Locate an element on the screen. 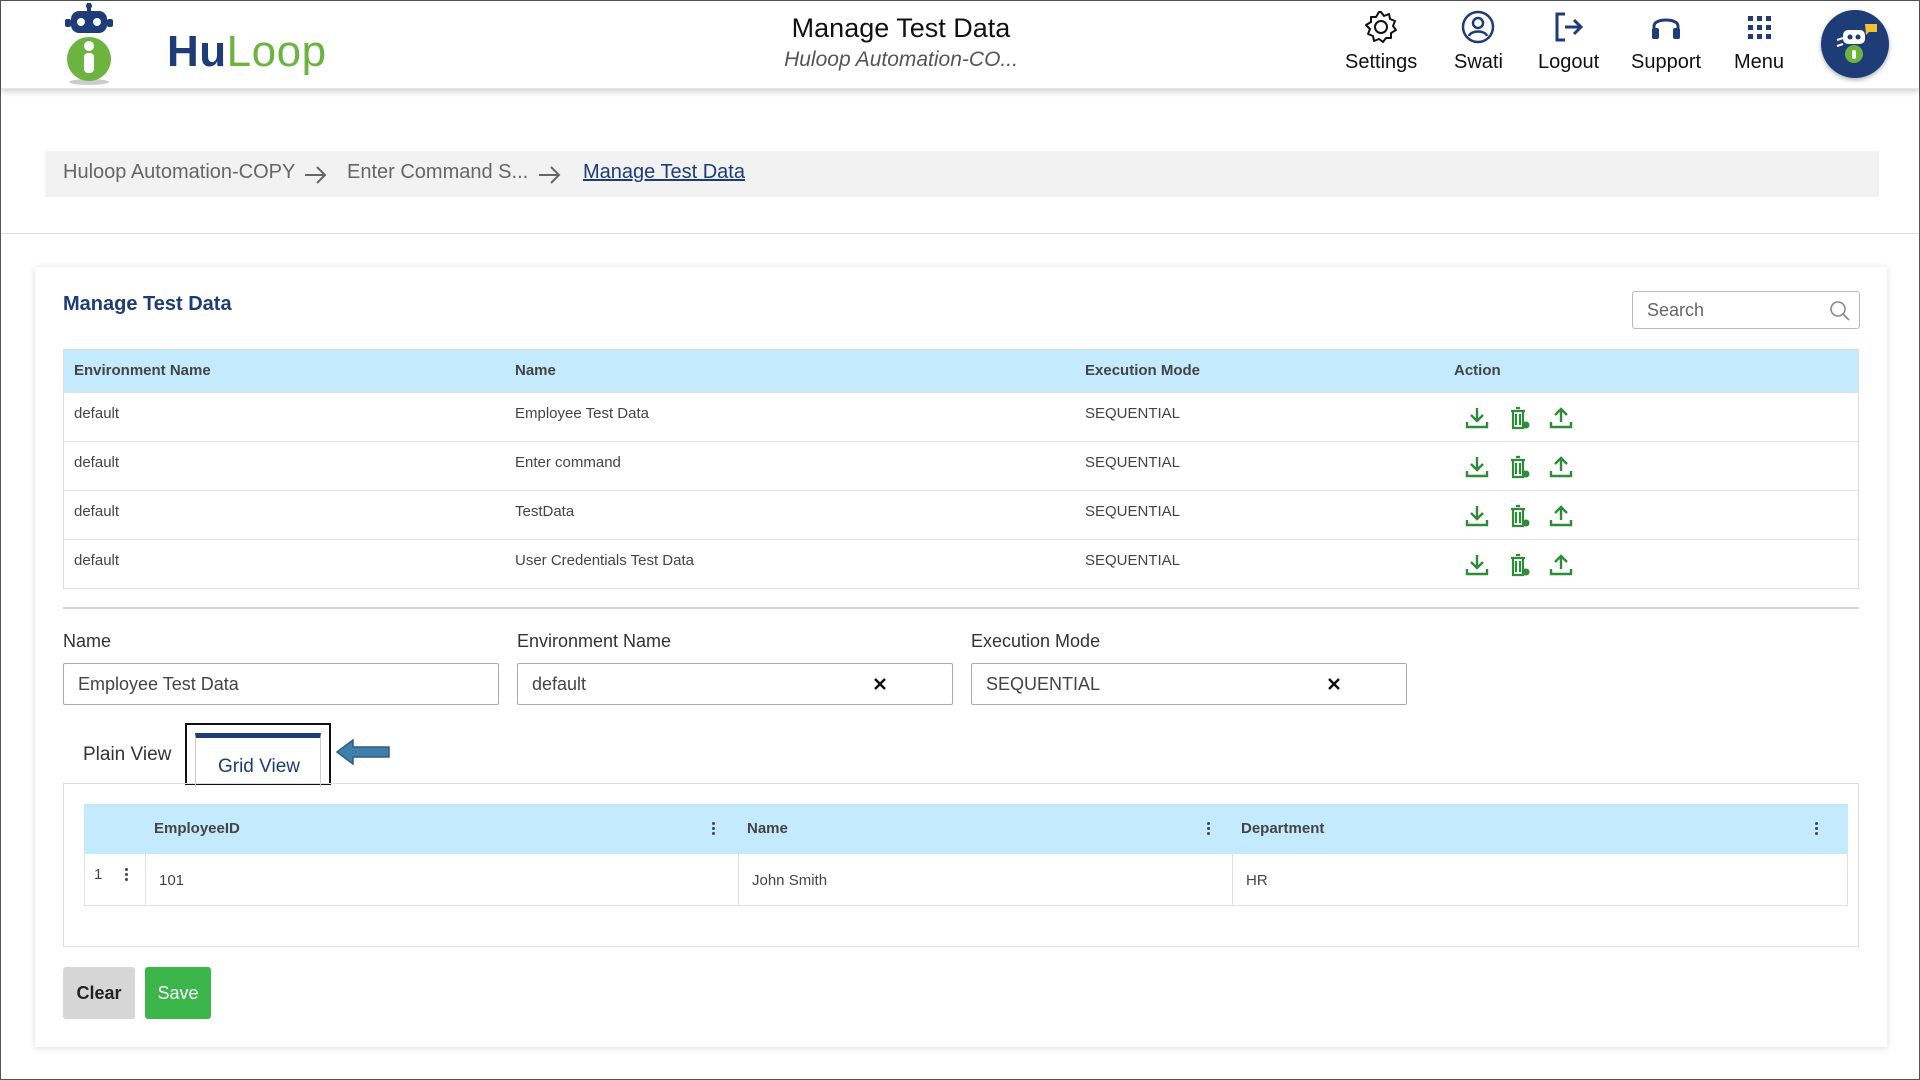  breadcrumb-project: Huloop Automation-COPY is located at coordinates (179, 172).